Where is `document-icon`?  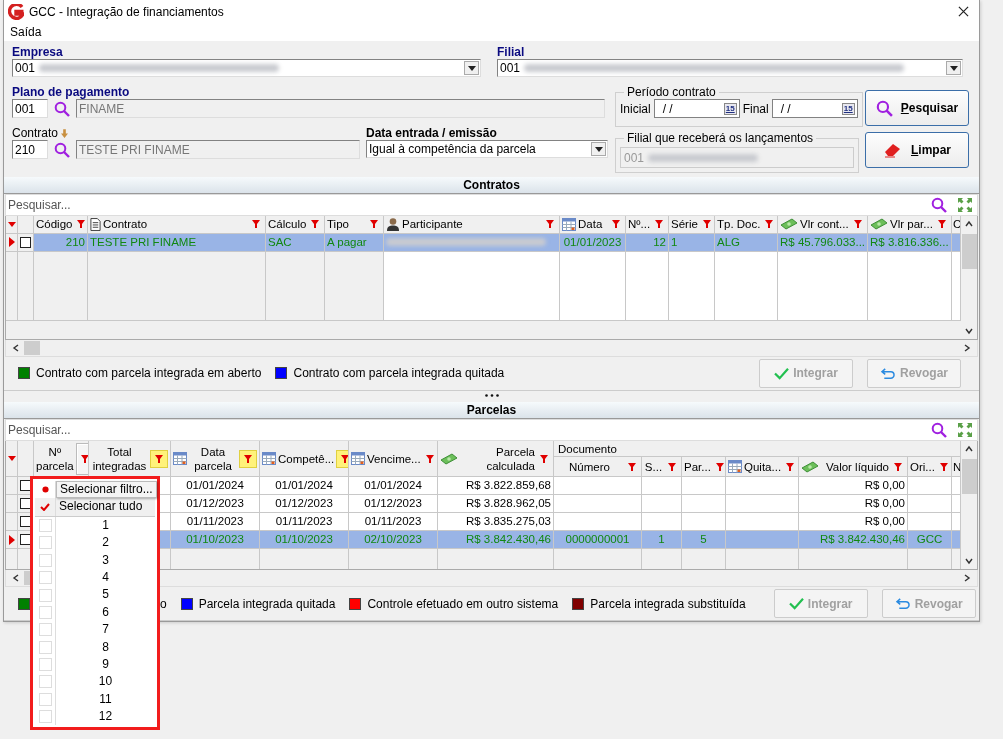
document-icon is located at coordinates (95, 224).